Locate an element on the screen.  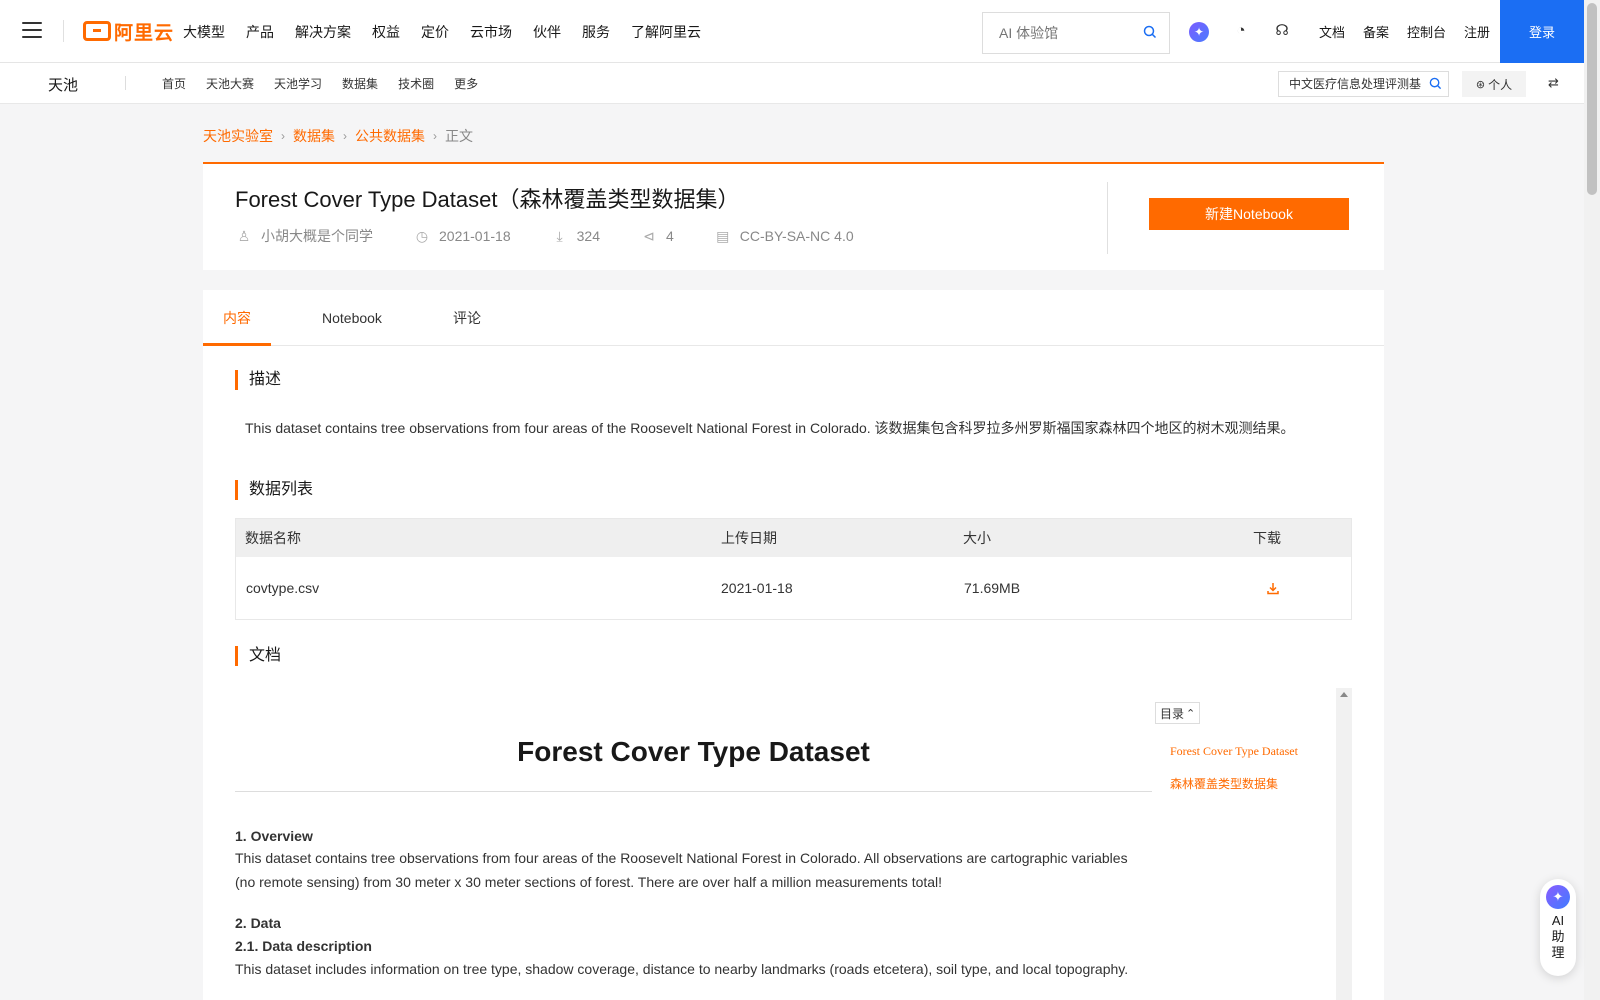
download-icon: ⤓ is located at coordinates (559, 235).